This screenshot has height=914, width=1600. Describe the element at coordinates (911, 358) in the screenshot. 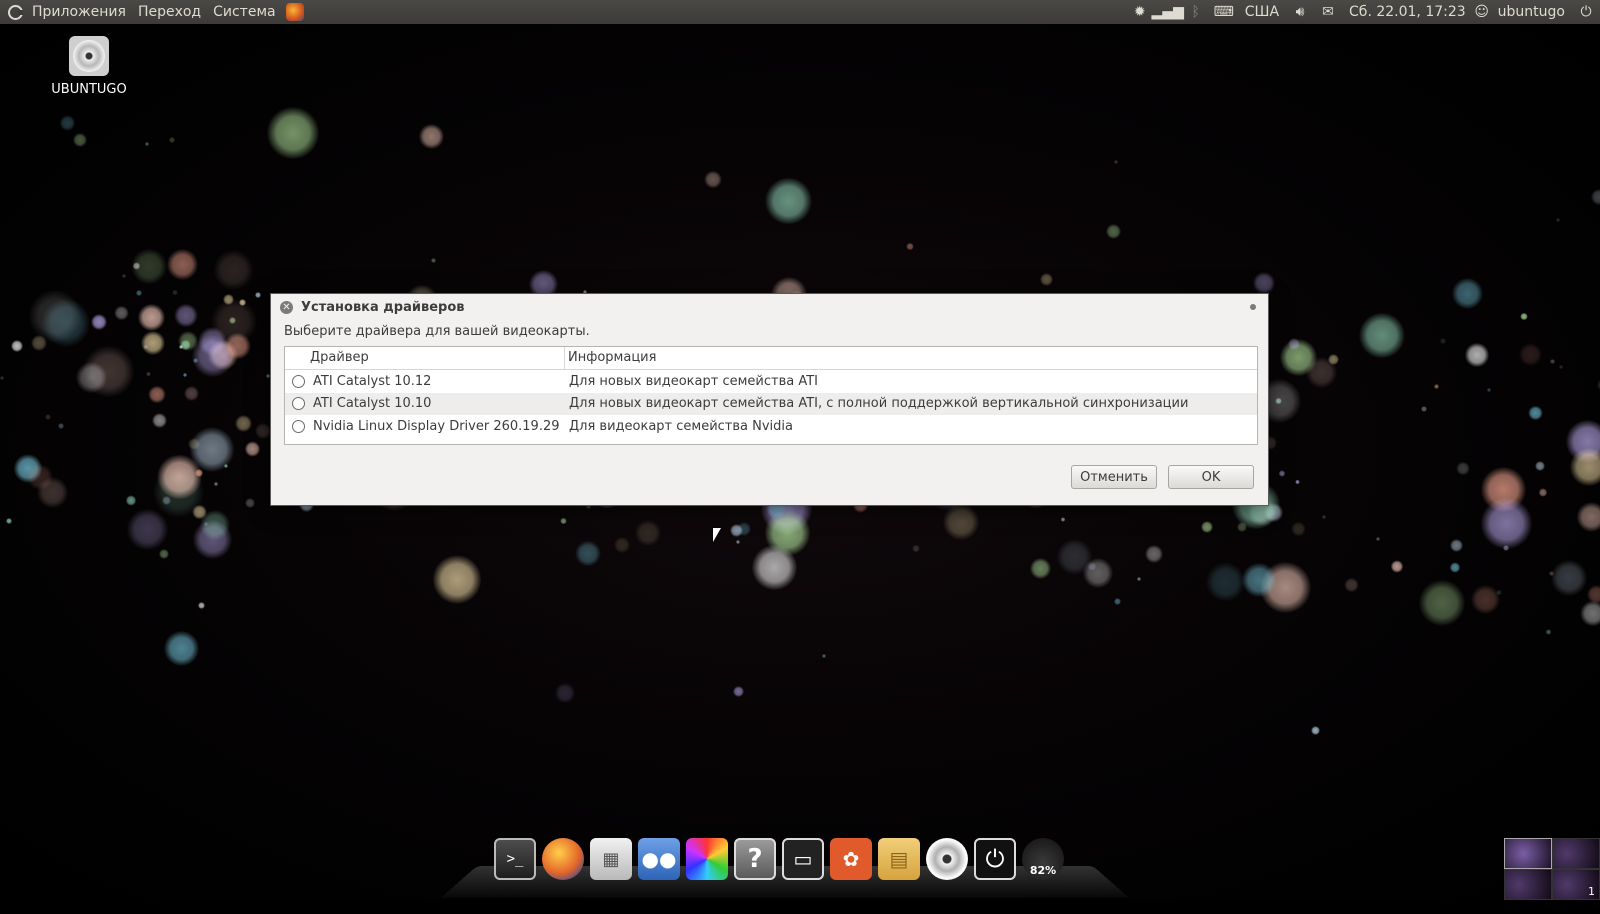

I see `column-header-info: Информация` at that location.